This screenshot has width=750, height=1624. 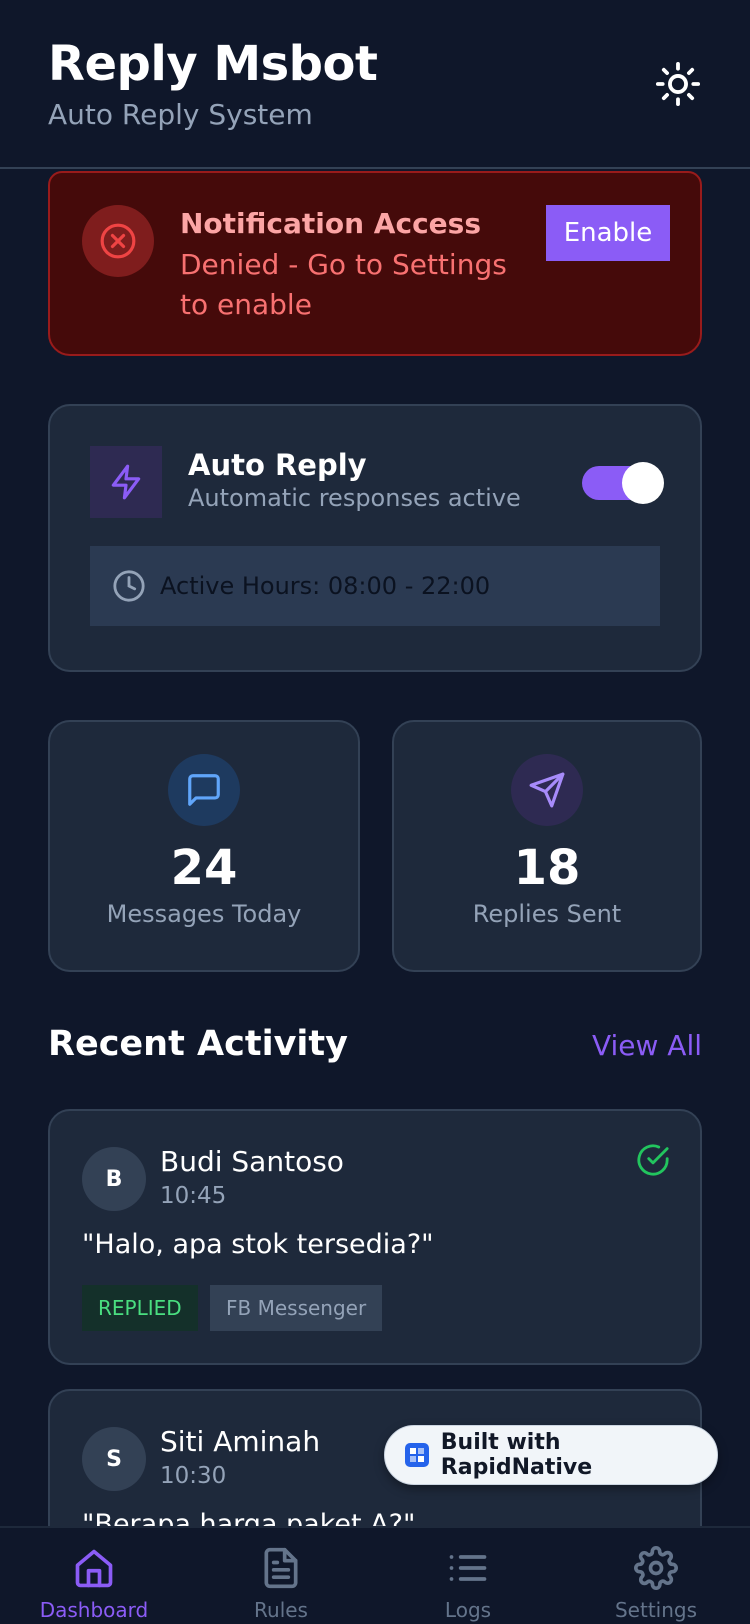 What do you see at coordinates (417, 1455) in the screenshot?
I see `rapidnative-logo-icon` at bounding box center [417, 1455].